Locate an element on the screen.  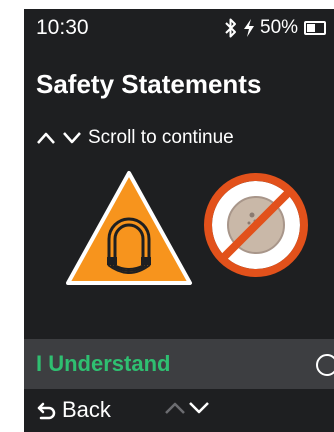
page-title: Safety Statements is located at coordinates (149, 84).